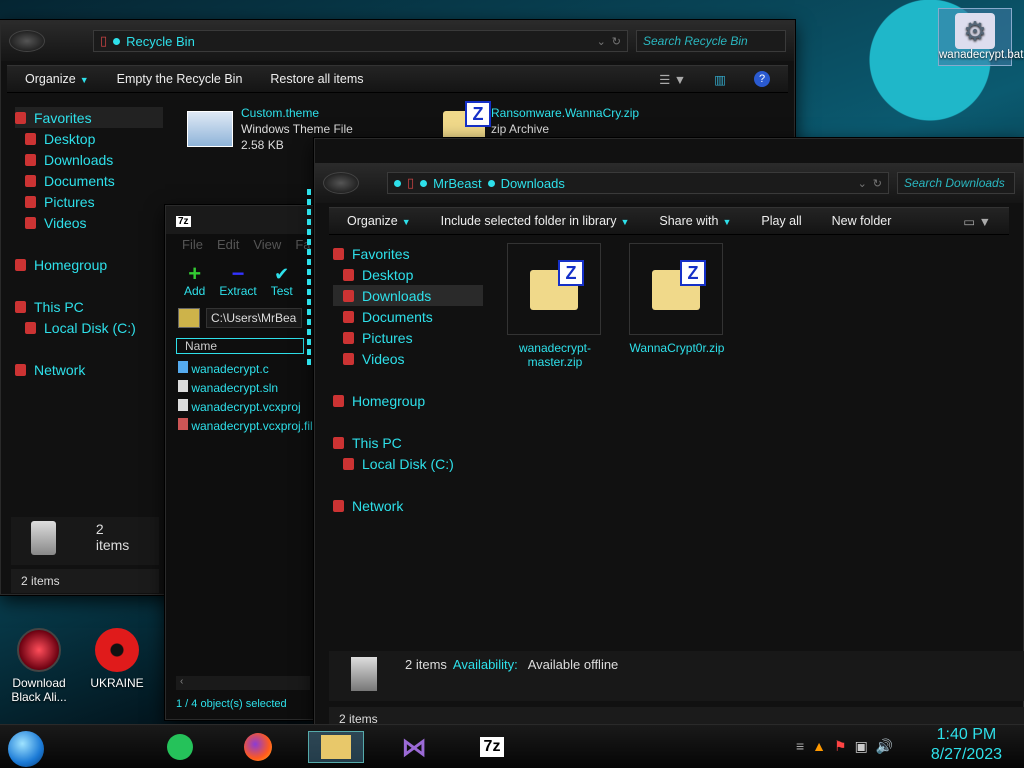 Image resolution: width=1024 pixels, height=768 pixels. What do you see at coordinates (711, 41) in the screenshot?
I see `search-input: Search Recycle Bin` at bounding box center [711, 41].